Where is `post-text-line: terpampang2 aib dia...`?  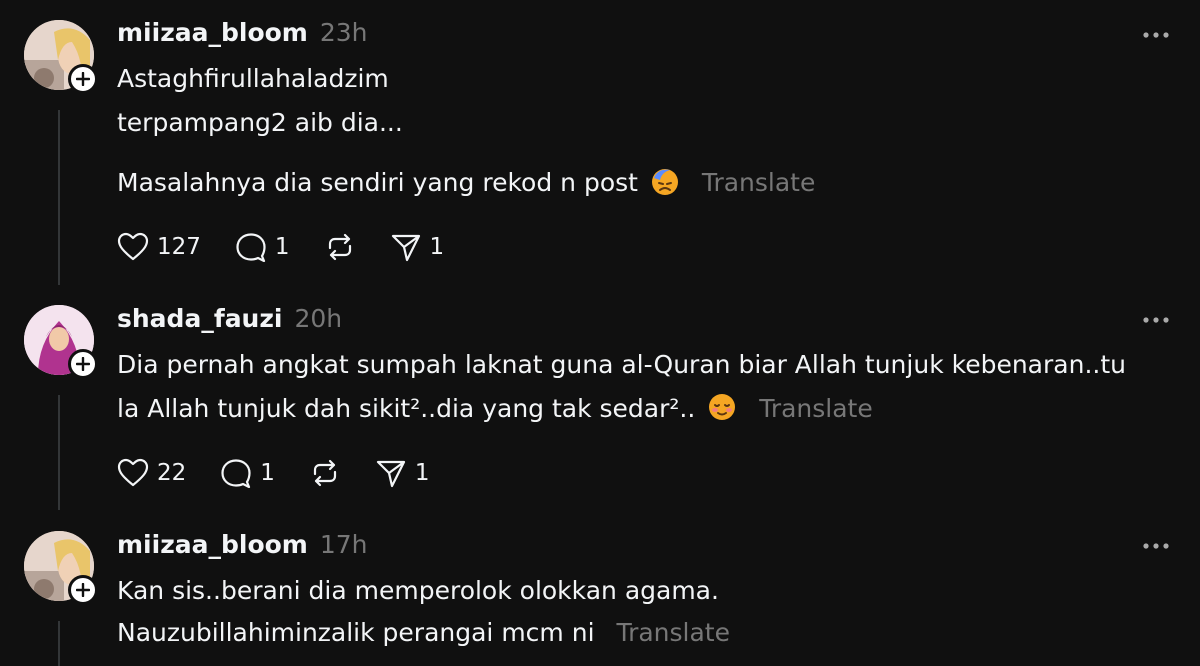 post-text-line: terpampang2 aib dia... is located at coordinates (260, 122).